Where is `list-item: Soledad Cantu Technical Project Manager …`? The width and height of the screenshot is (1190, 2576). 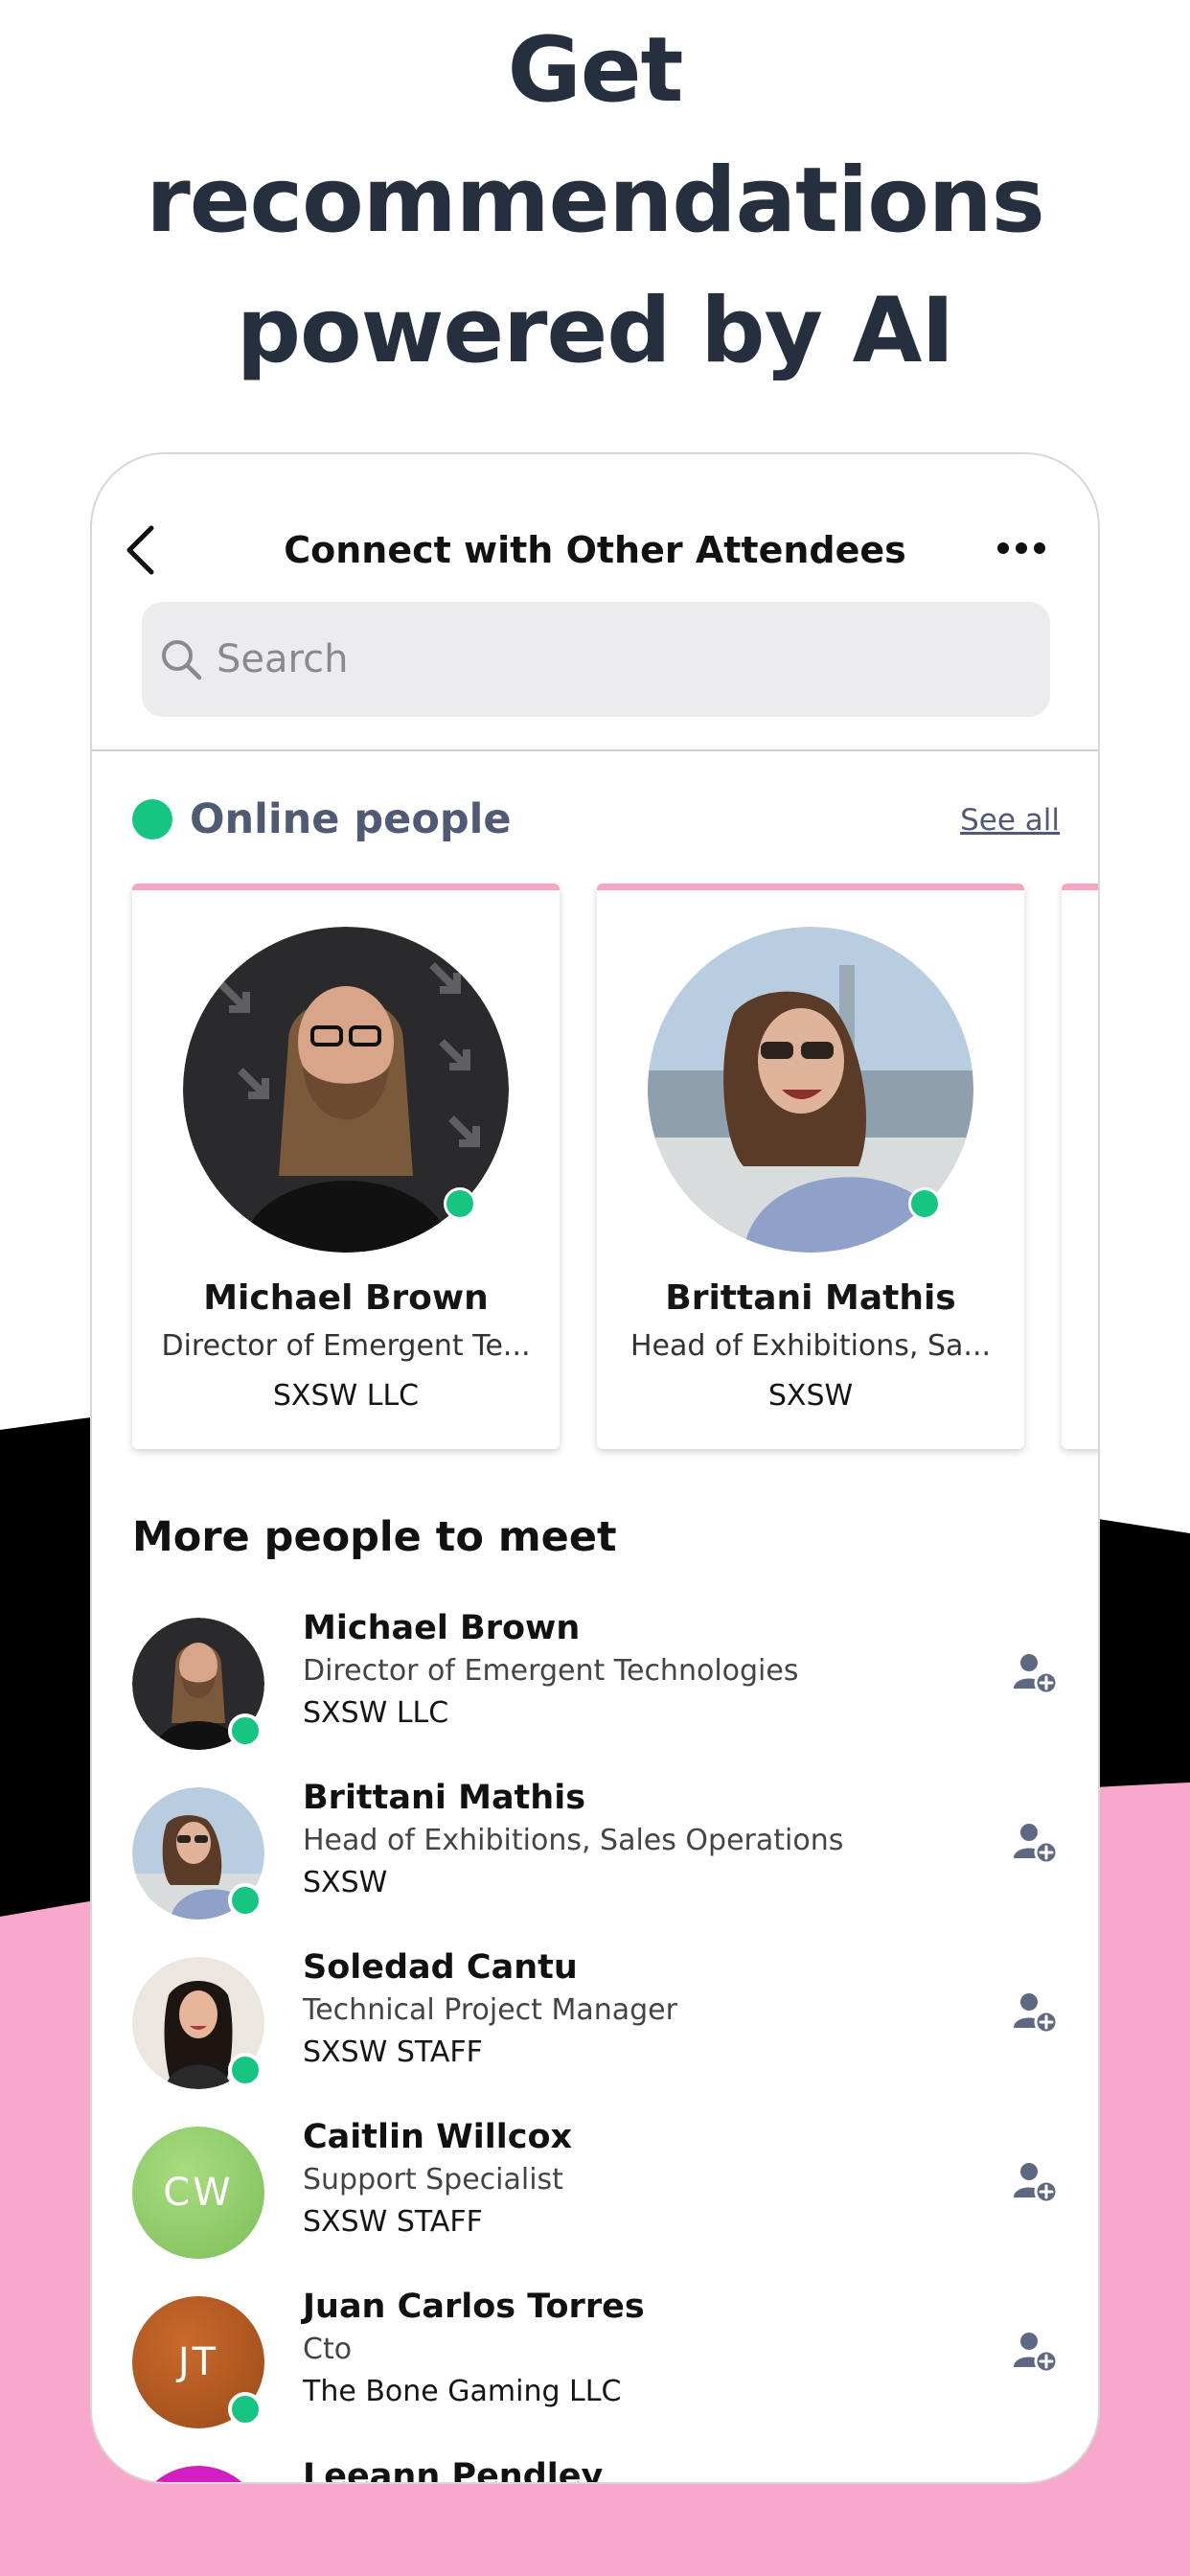 list-item: Soledad Cantu Technical Project Manager … is located at coordinates (595, 2016).